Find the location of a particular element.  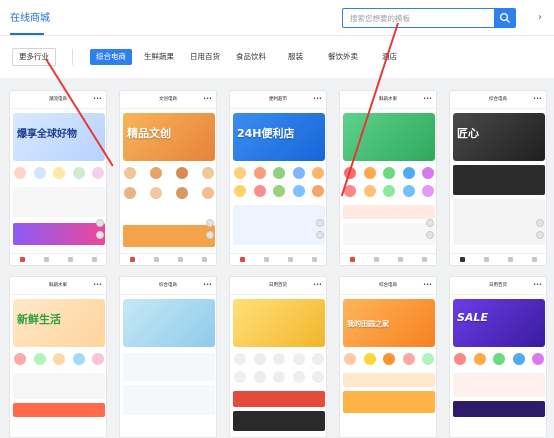

template-title: 日用百货 is located at coordinates (498, 285).